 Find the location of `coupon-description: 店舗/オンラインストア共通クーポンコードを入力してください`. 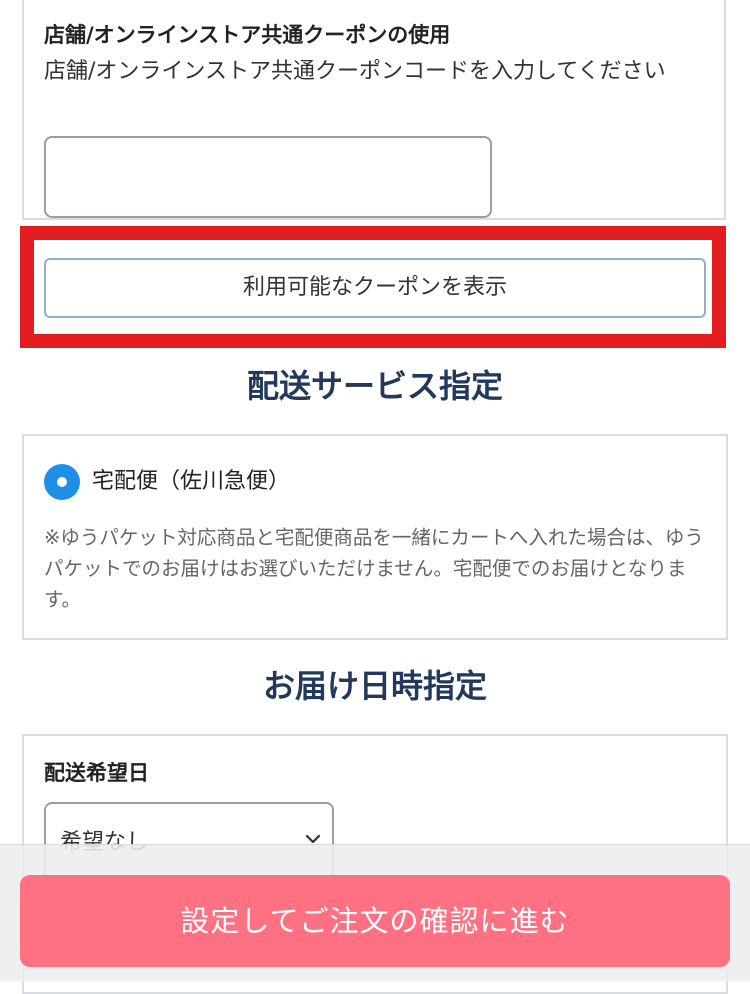

coupon-description: 店舗/オンラインストア共通クーポンコードを入力してください is located at coordinates (355, 71).